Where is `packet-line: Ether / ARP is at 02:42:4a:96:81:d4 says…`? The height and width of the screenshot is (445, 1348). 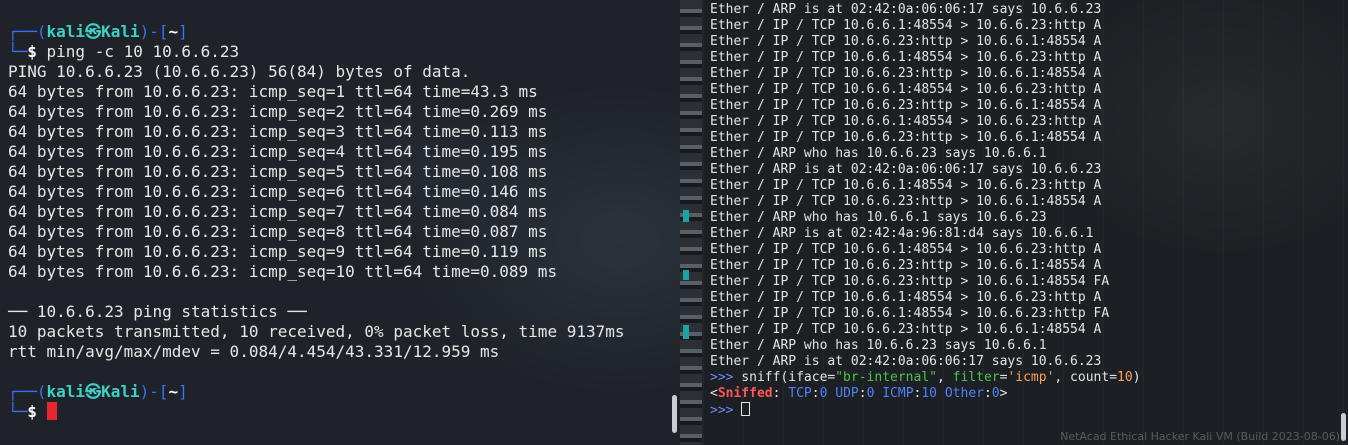
packet-line: Ether / ARP is at 02:42:4a:96:81:d4 says… is located at coordinates (902, 233).